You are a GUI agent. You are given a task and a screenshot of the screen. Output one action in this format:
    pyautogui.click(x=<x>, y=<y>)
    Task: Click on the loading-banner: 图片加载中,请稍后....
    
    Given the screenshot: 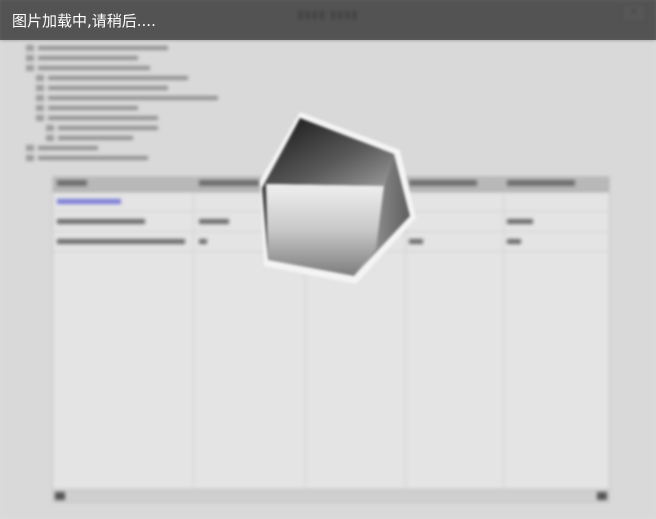 What is the action you would take?
    pyautogui.click(x=328, y=20)
    